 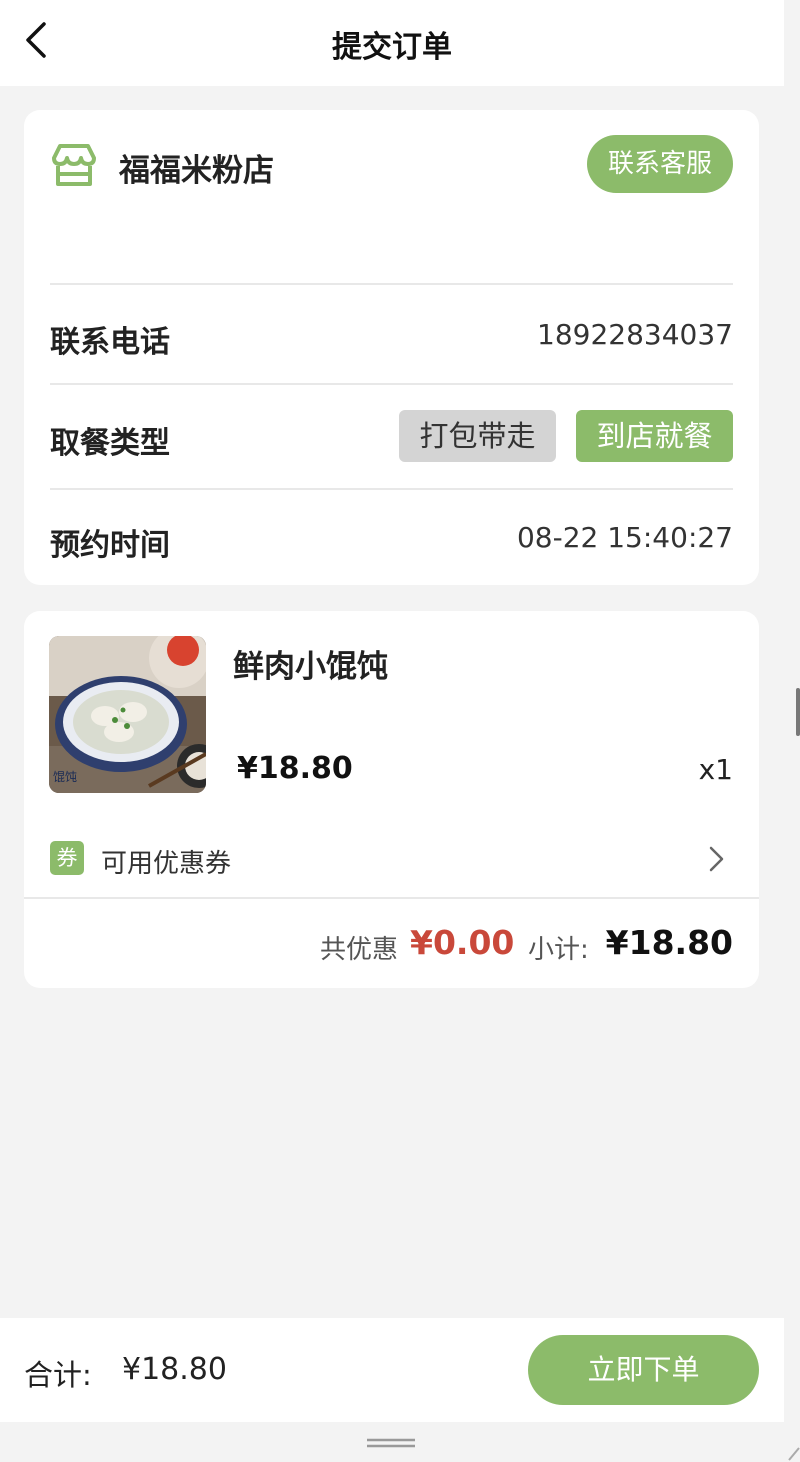 What do you see at coordinates (625, 537) in the screenshot?
I see `reservation-time-value: 08-22 15:40:27` at bounding box center [625, 537].